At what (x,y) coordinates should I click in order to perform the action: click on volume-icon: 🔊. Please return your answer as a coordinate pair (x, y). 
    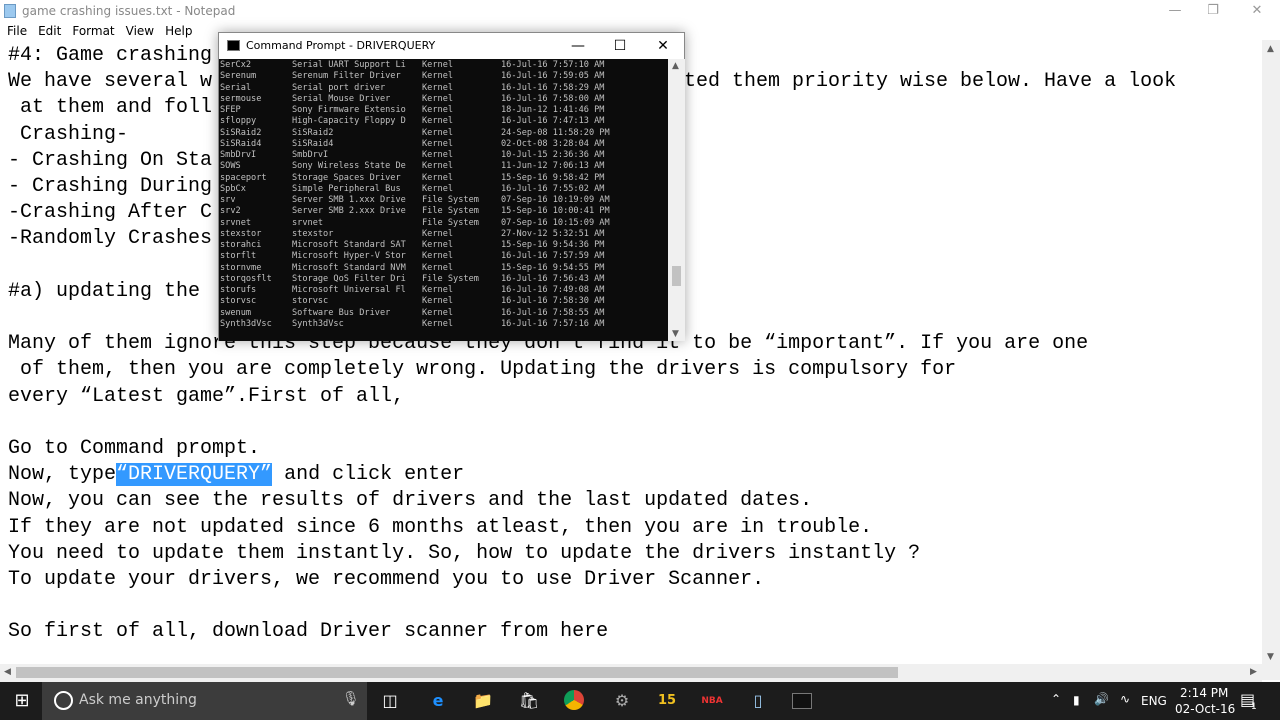
    Looking at the image, I should click on (1101, 699).